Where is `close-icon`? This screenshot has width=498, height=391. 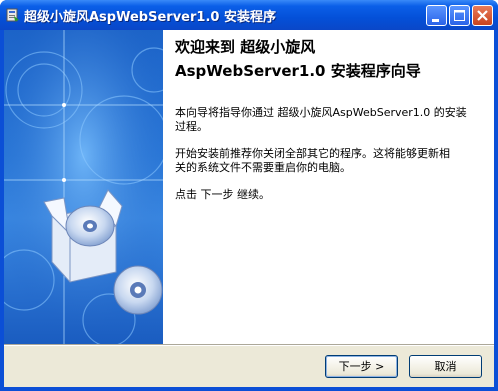
close-icon is located at coordinates (482, 15).